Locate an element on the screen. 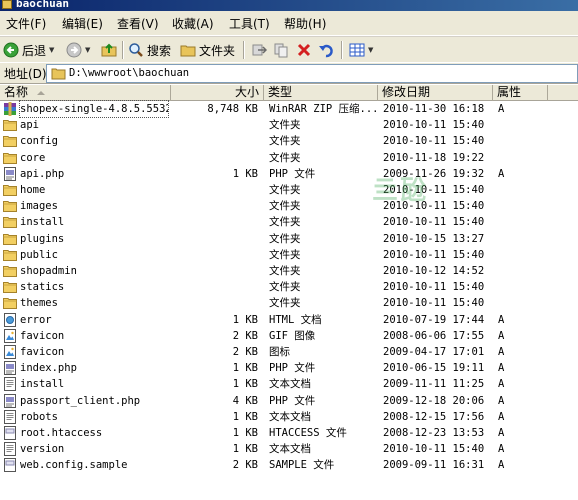  file-row: api.php 1 KB PHP 文件 2009-11-26 19:32 A is located at coordinates (289, 174).